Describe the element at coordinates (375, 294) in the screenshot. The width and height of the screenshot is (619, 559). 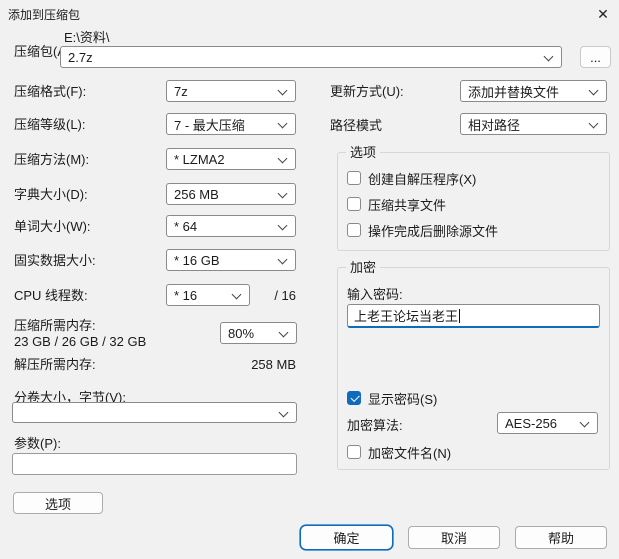
I see `password-label: 输入密码:` at that location.